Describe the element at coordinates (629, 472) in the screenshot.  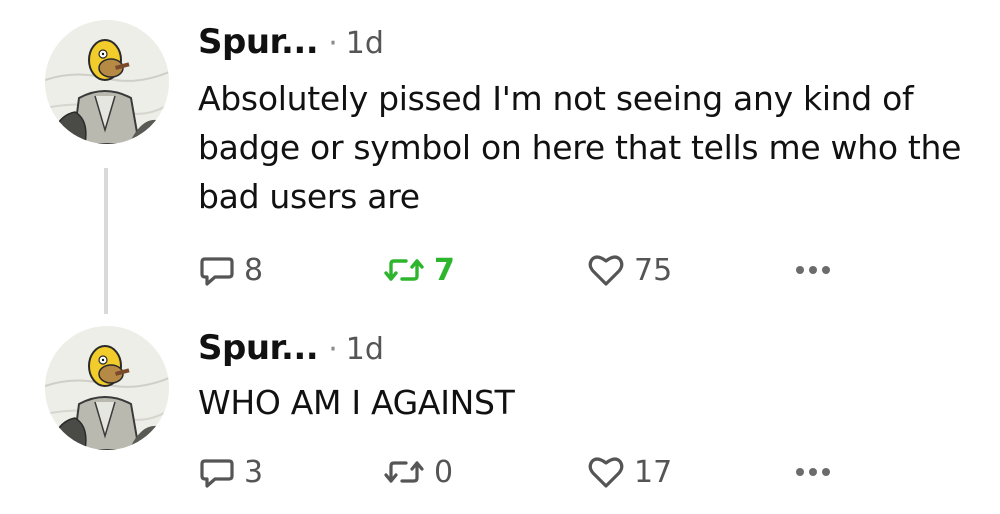
I see `like-button: 17` at that location.